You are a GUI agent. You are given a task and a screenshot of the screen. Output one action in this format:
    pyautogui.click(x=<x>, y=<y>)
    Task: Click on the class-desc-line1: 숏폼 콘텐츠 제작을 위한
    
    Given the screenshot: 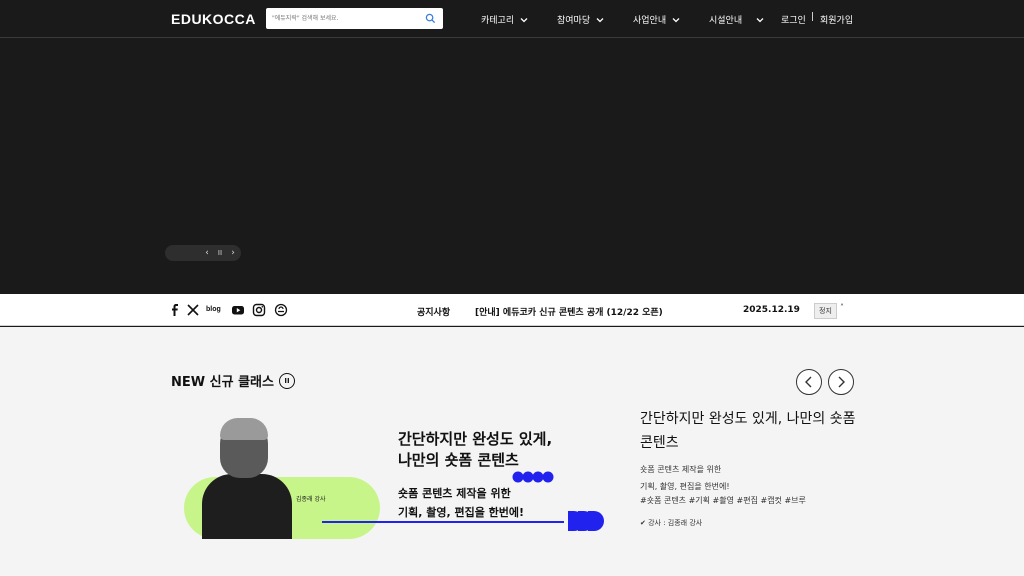 What is the action you would take?
    pyautogui.click(x=681, y=469)
    